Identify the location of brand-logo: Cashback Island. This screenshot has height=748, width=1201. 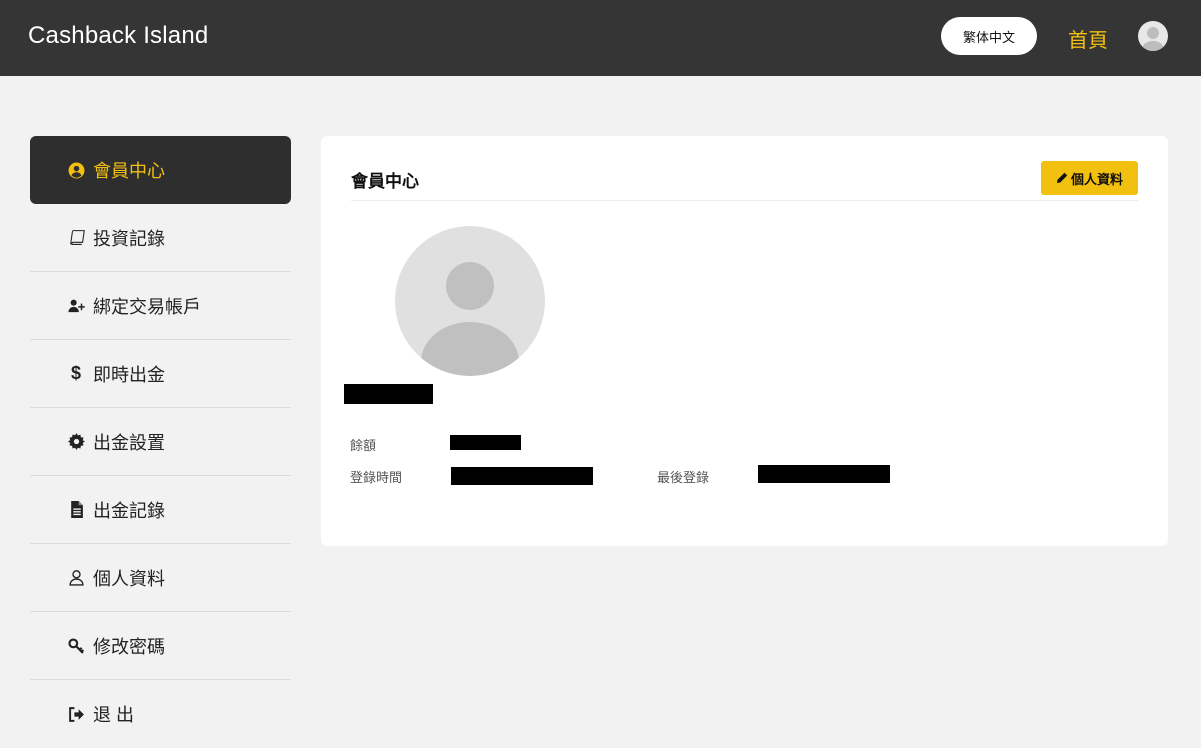
(118, 36).